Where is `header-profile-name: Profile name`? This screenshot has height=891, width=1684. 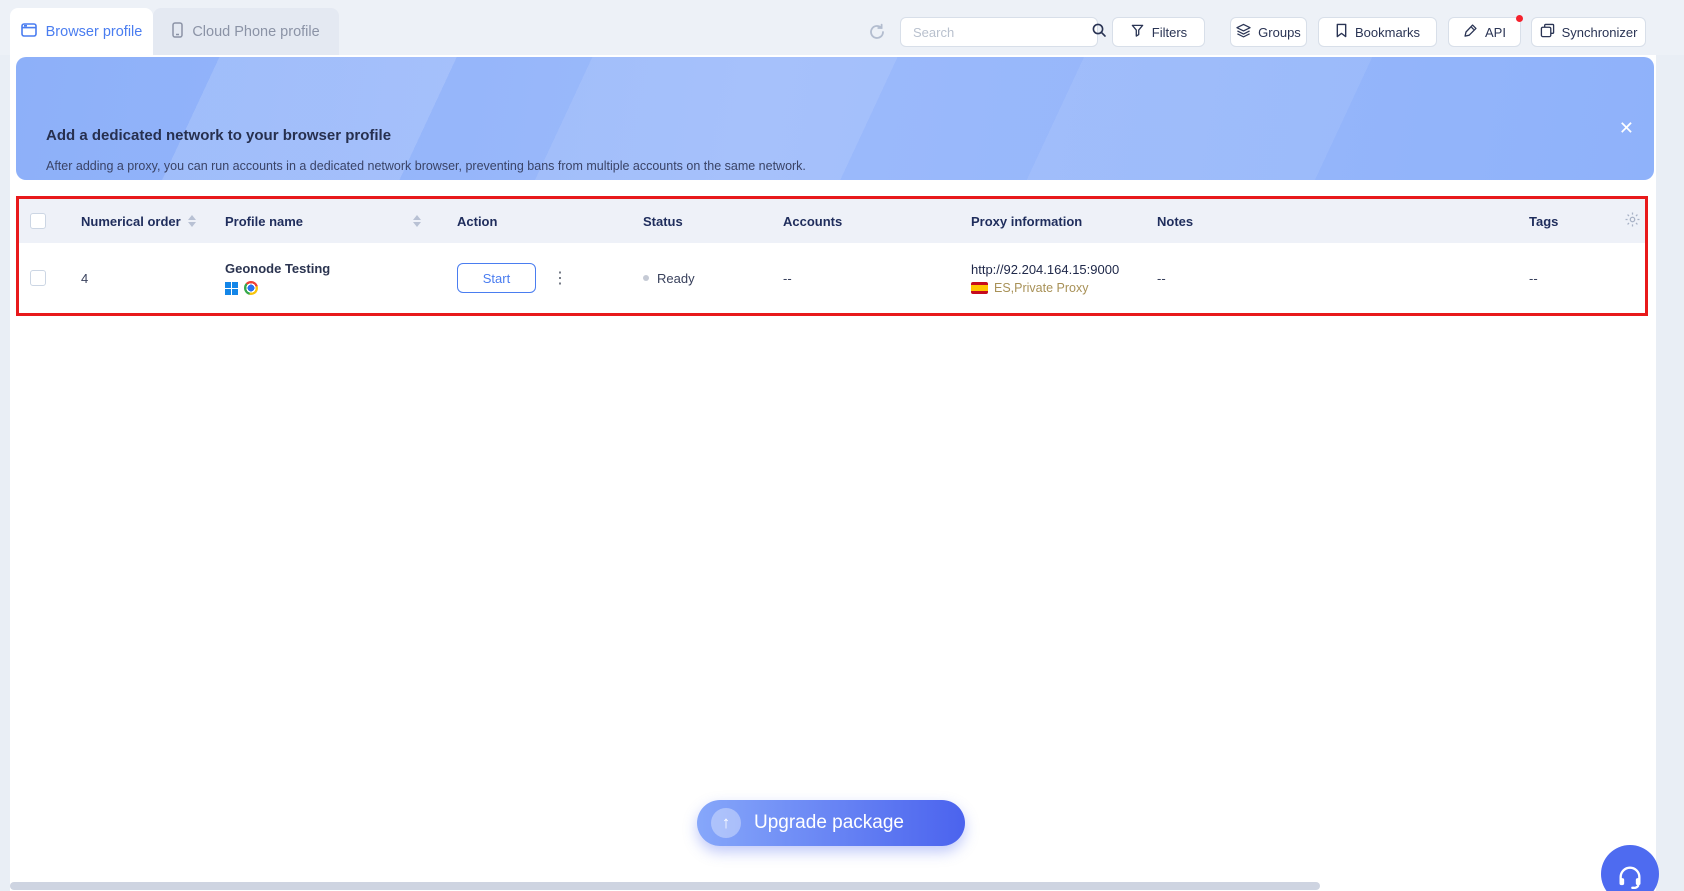 header-profile-name: Profile name is located at coordinates (264, 221).